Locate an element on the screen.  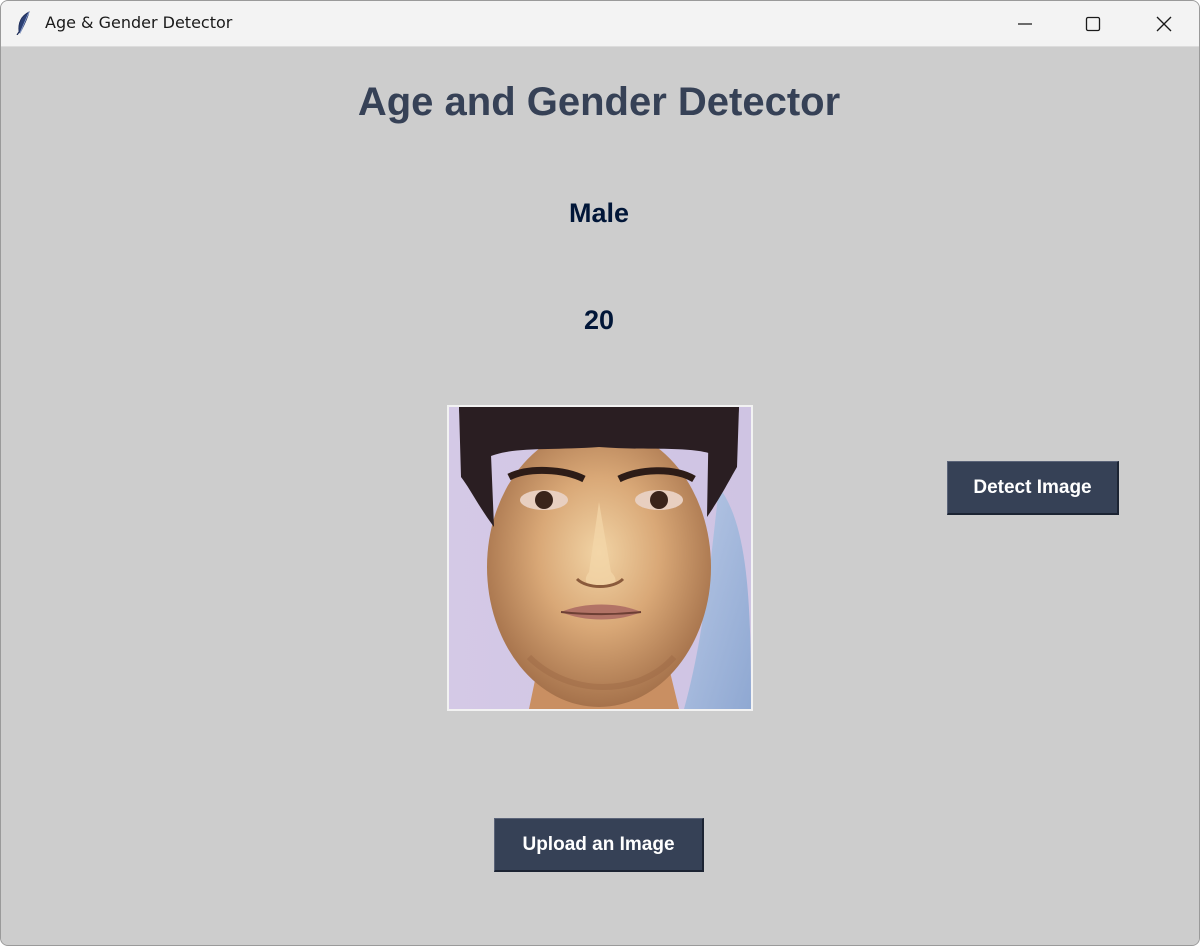
minimize-icon is located at coordinates (1025, 23).